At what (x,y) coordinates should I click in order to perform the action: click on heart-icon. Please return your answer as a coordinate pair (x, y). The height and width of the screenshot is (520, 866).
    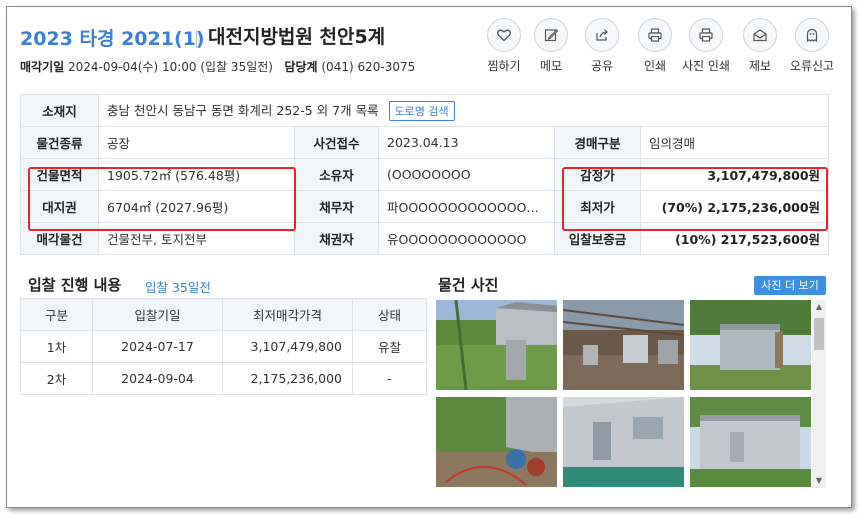
    Looking at the image, I should click on (504, 35).